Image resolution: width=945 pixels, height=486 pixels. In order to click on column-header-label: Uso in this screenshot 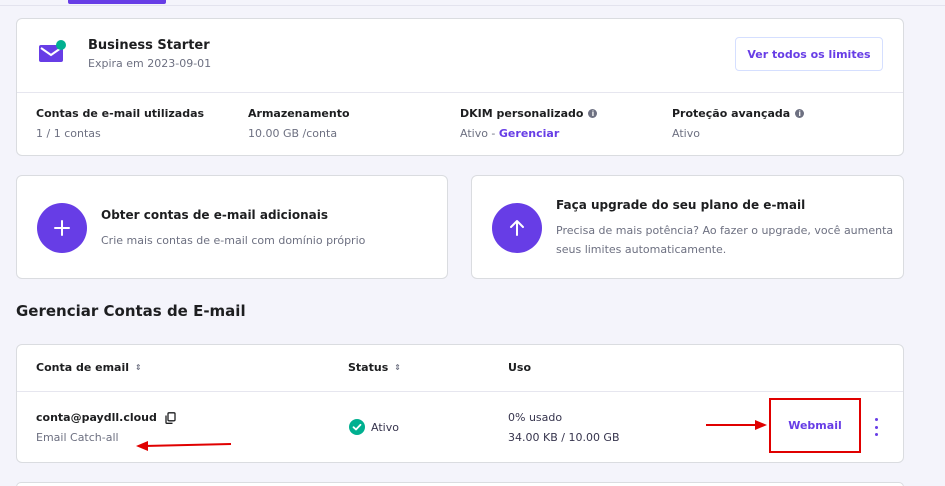, I will do `click(520, 367)`.